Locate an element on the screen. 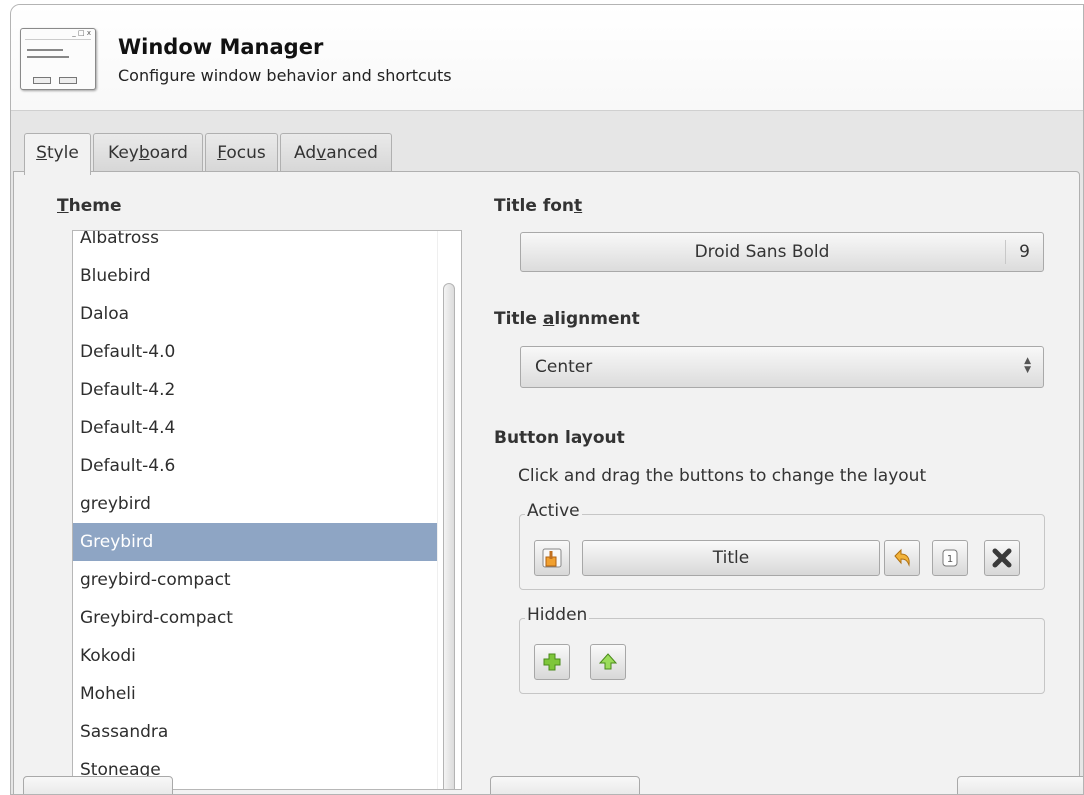 This screenshot has height=795, width=1084. maximize-icon is located at coordinates (552, 662).